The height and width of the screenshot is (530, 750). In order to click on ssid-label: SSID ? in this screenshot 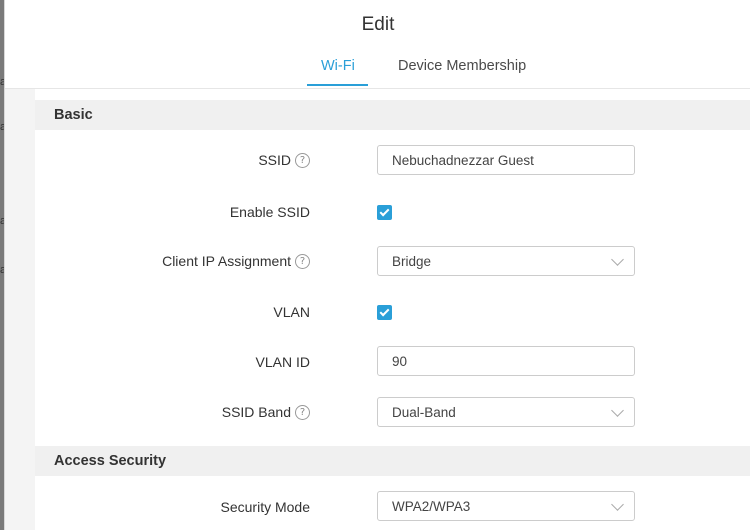, I will do `click(284, 160)`.